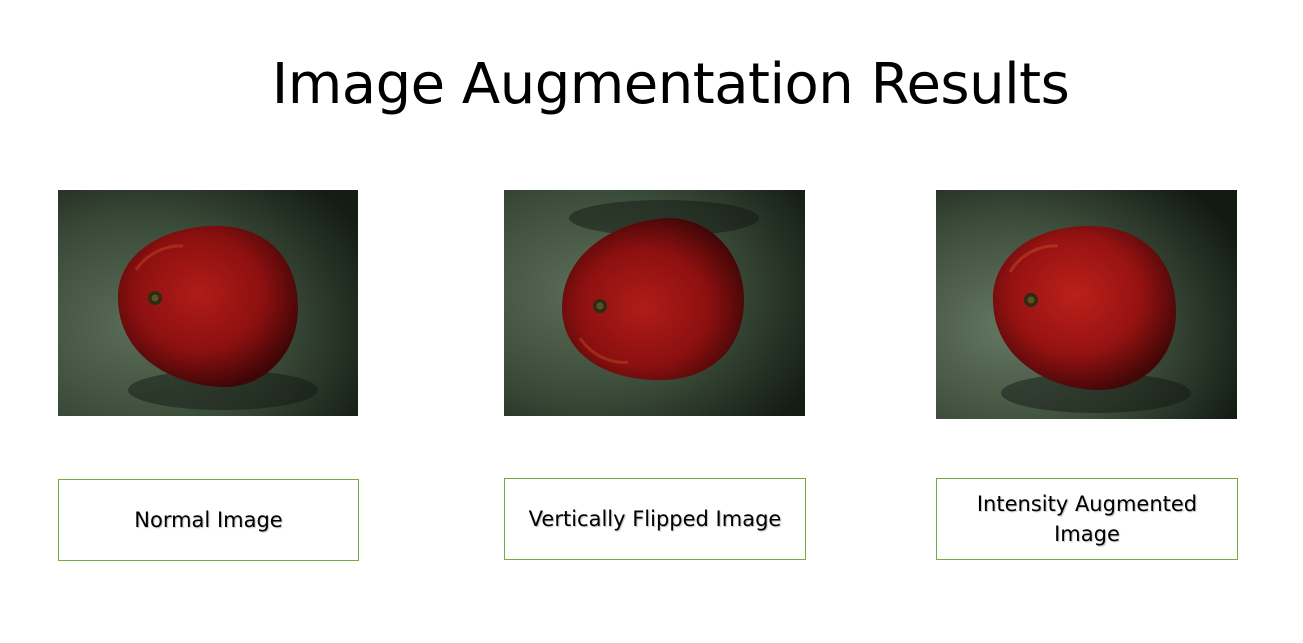 This screenshot has height=643, width=1303. I want to click on flipped-apple-image, so click(654, 303).